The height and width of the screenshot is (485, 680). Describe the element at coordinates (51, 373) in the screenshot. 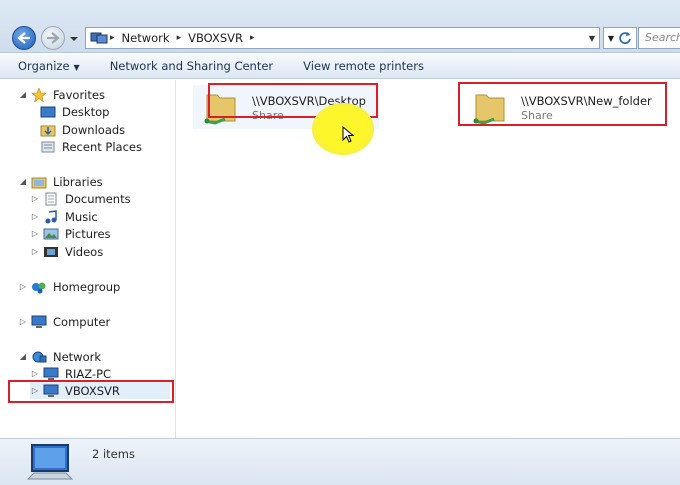

I see `network-computer-icon` at that location.